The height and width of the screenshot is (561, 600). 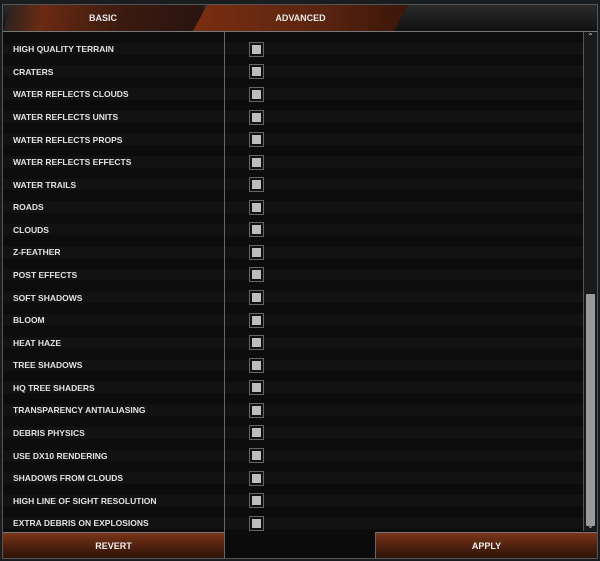 I want to click on setting-label: WATER TRAILS, so click(x=45, y=184).